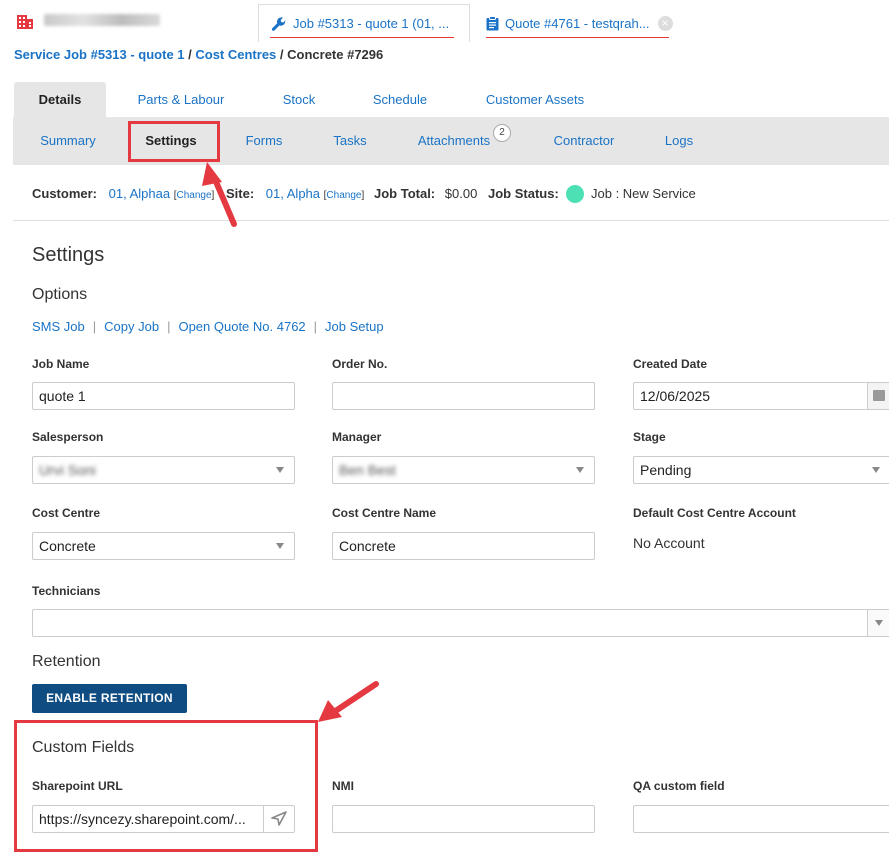 The height and width of the screenshot is (855, 889). I want to click on arrow-to-custom-fields-icon, so click(348, 701).